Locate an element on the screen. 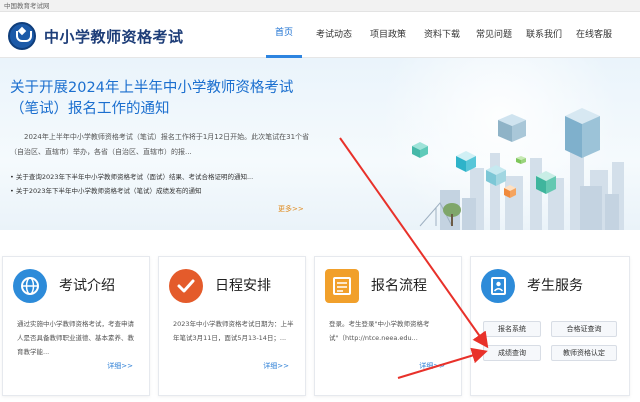  topbar-text: 中国教育考试网 is located at coordinates (27, 6).